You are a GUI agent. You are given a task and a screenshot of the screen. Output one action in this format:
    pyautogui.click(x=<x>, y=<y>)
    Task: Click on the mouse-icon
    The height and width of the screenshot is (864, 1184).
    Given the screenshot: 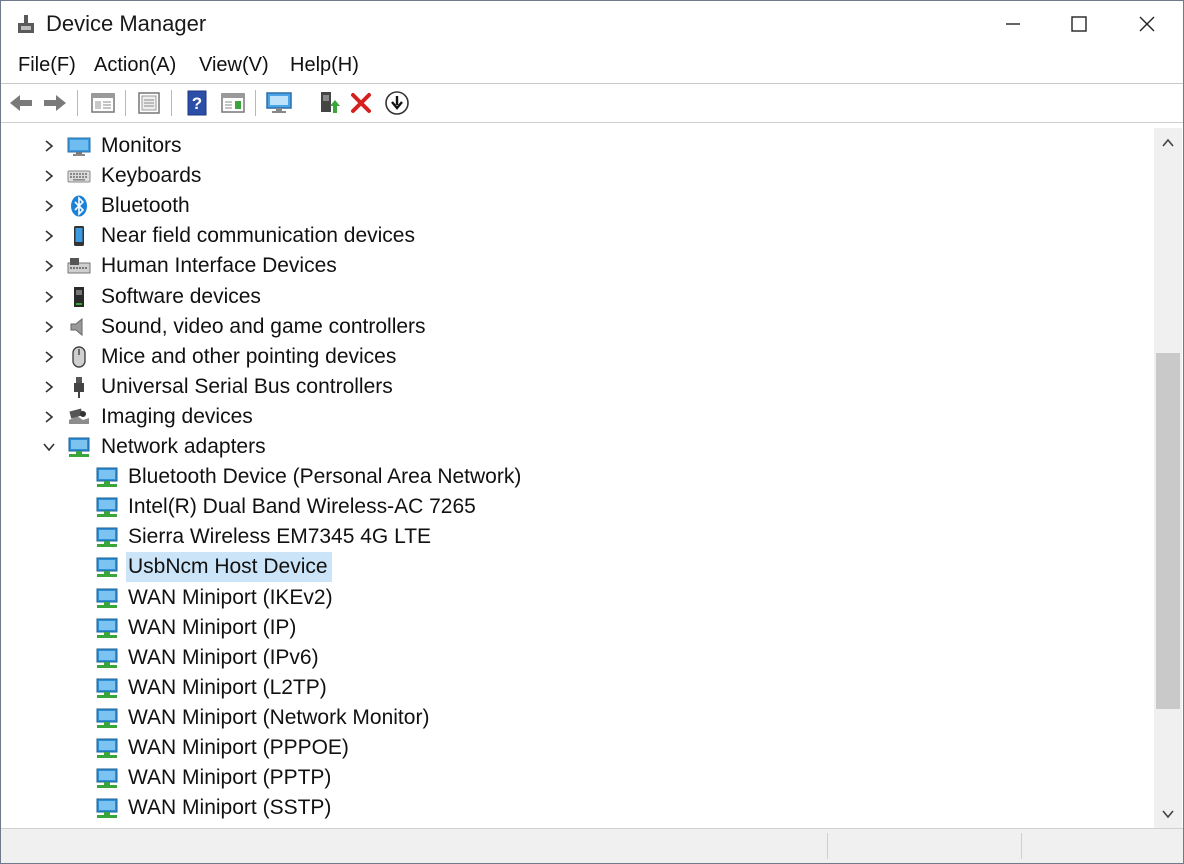 What is the action you would take?
    pyautogui.click(x=79, y=356)
    